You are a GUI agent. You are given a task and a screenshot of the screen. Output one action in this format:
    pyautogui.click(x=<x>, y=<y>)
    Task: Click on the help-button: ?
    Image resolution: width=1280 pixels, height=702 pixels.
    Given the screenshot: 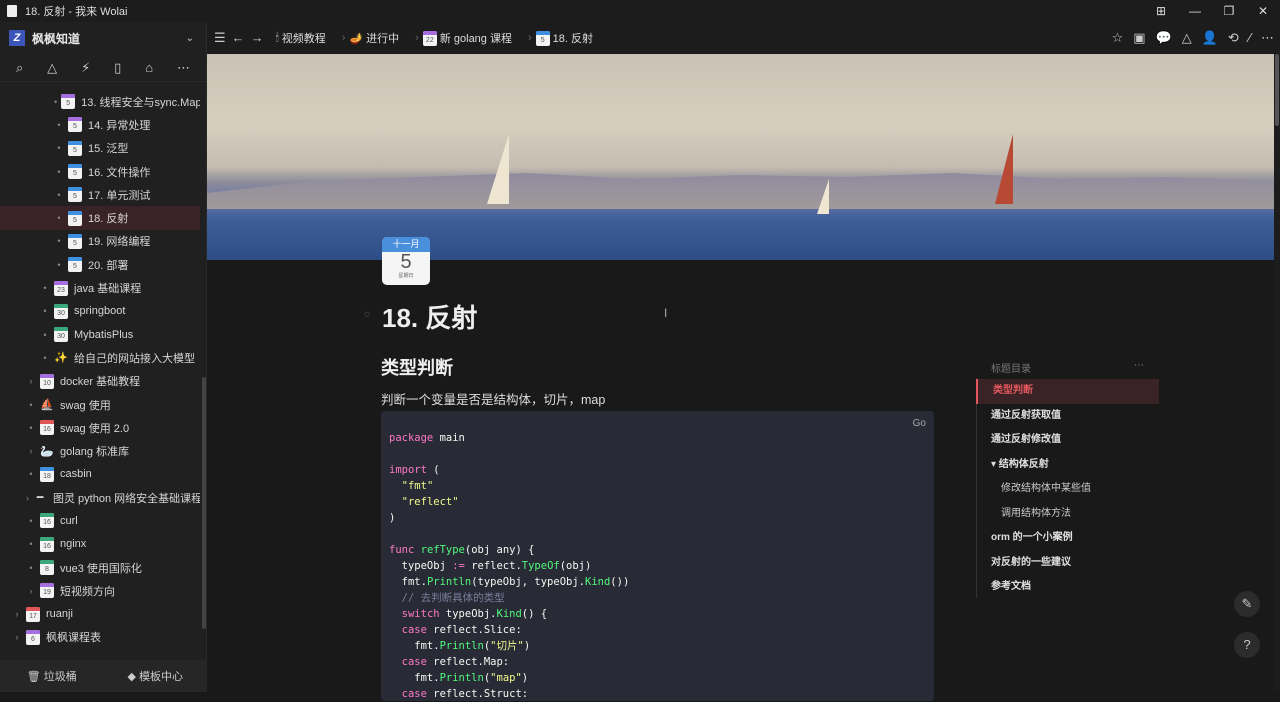 What is the action you would take?
    pyautogui.click(x=1247, y=645)
    